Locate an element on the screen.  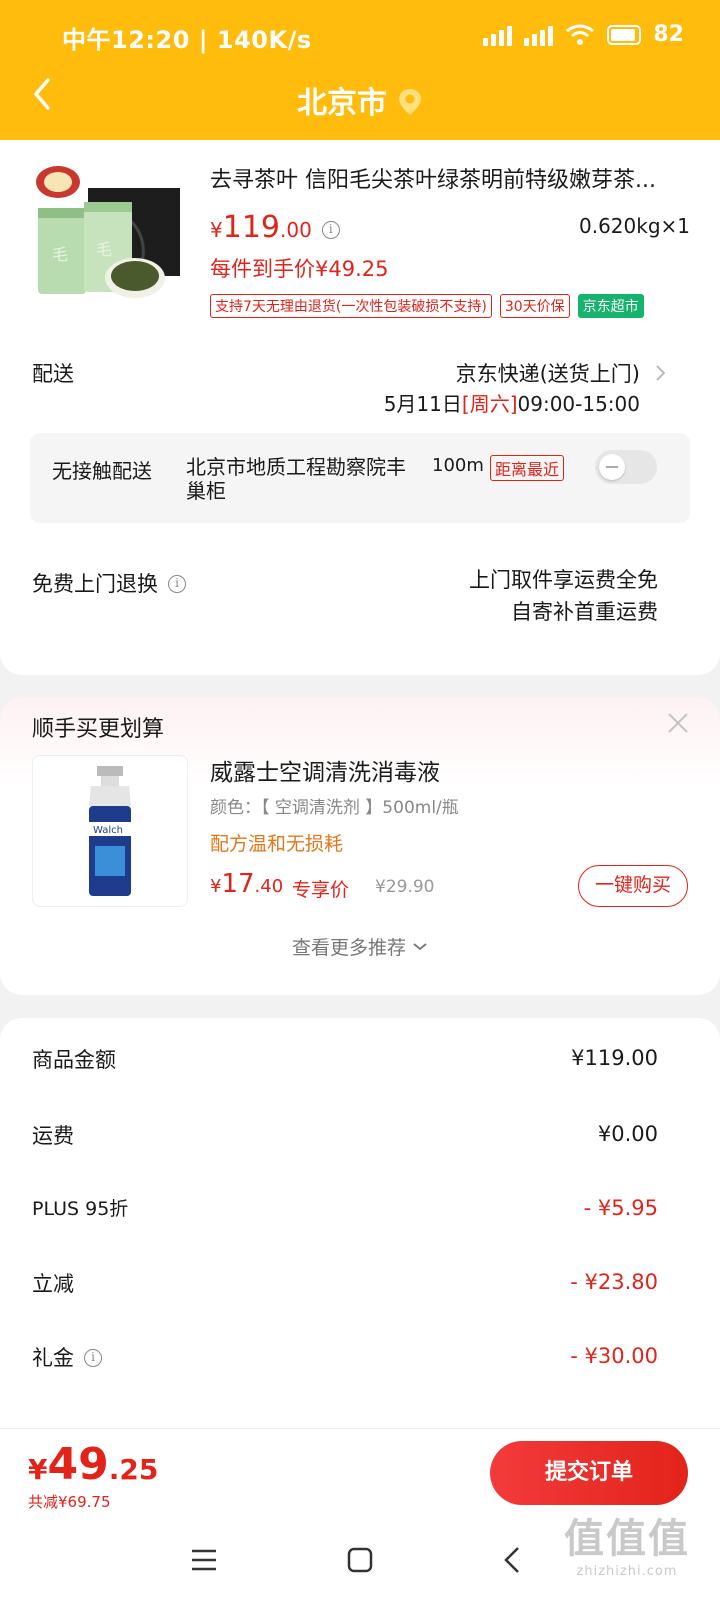
chevron-down-icon is located at coordinates (420, 947).